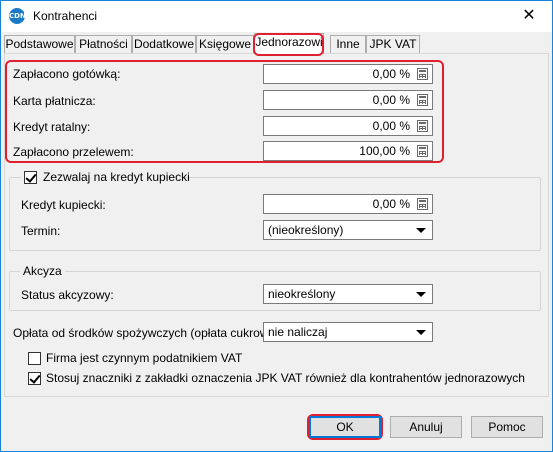 The image size is (553, 452). What do you see at coordinates (288, 44) in the screenshot?
I see `active-tab-highlight` at bounding box center [288, 44].